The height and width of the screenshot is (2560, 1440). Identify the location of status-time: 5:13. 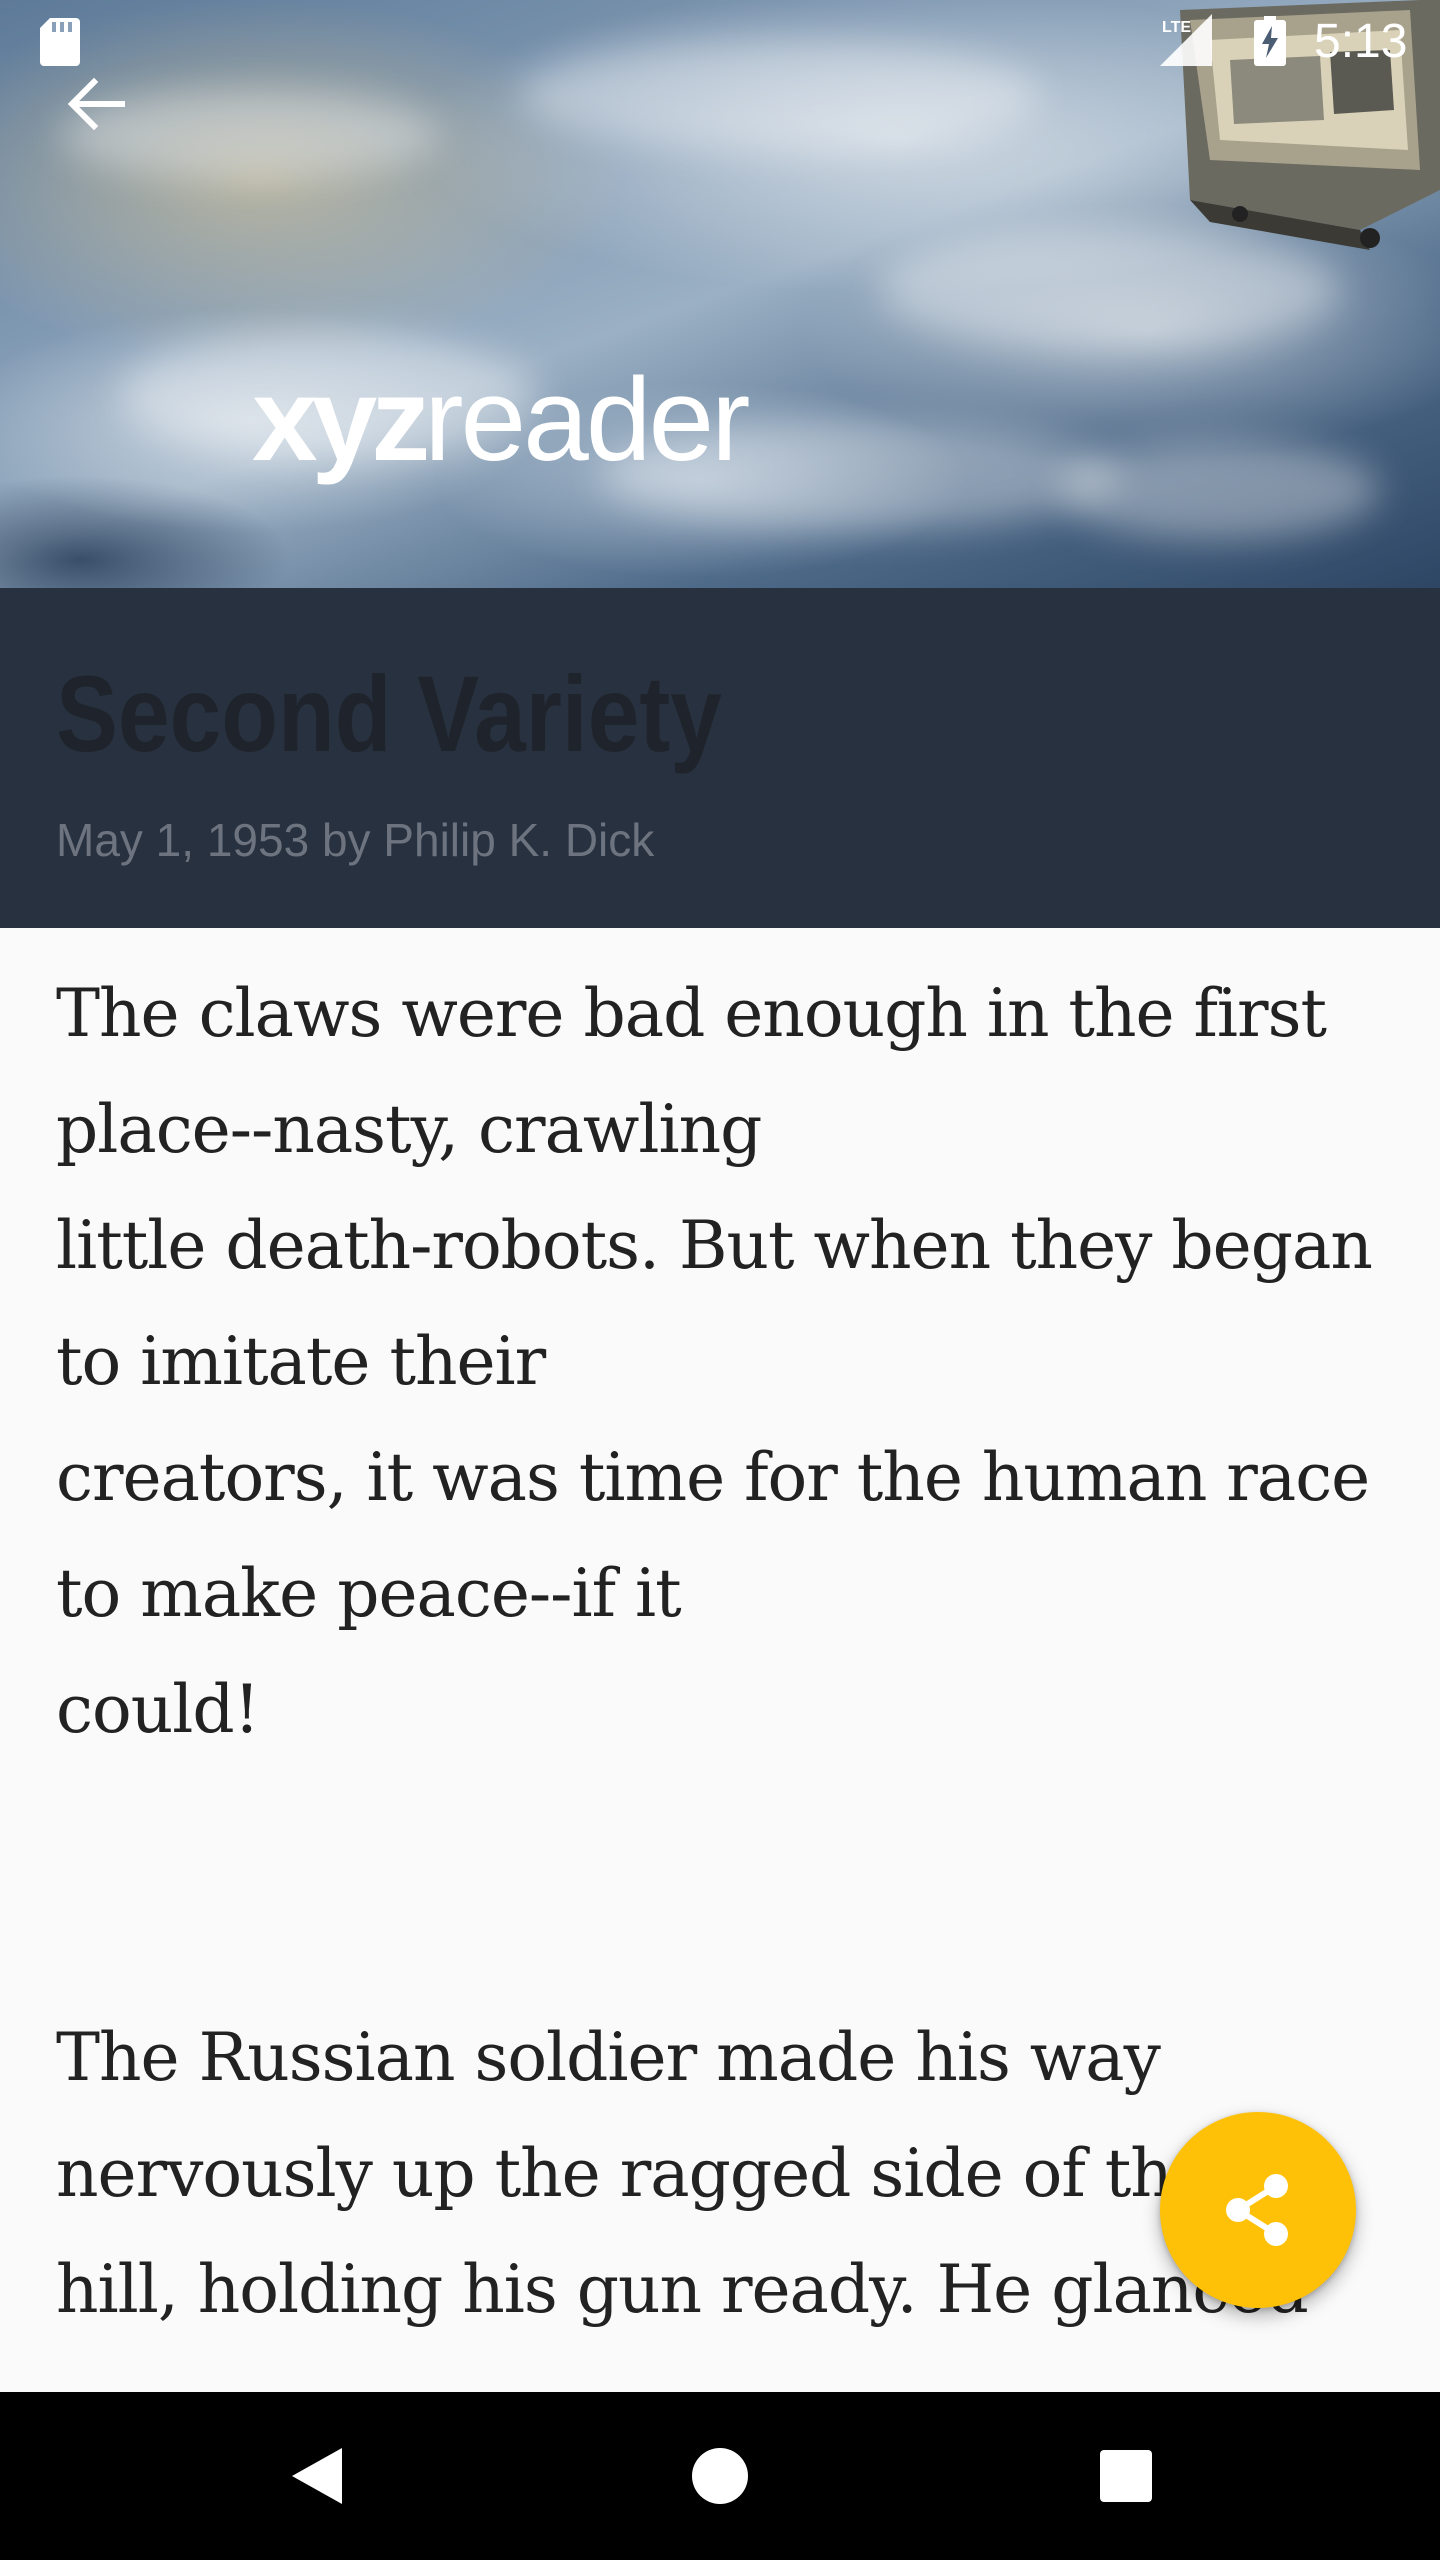
(1361, 41).